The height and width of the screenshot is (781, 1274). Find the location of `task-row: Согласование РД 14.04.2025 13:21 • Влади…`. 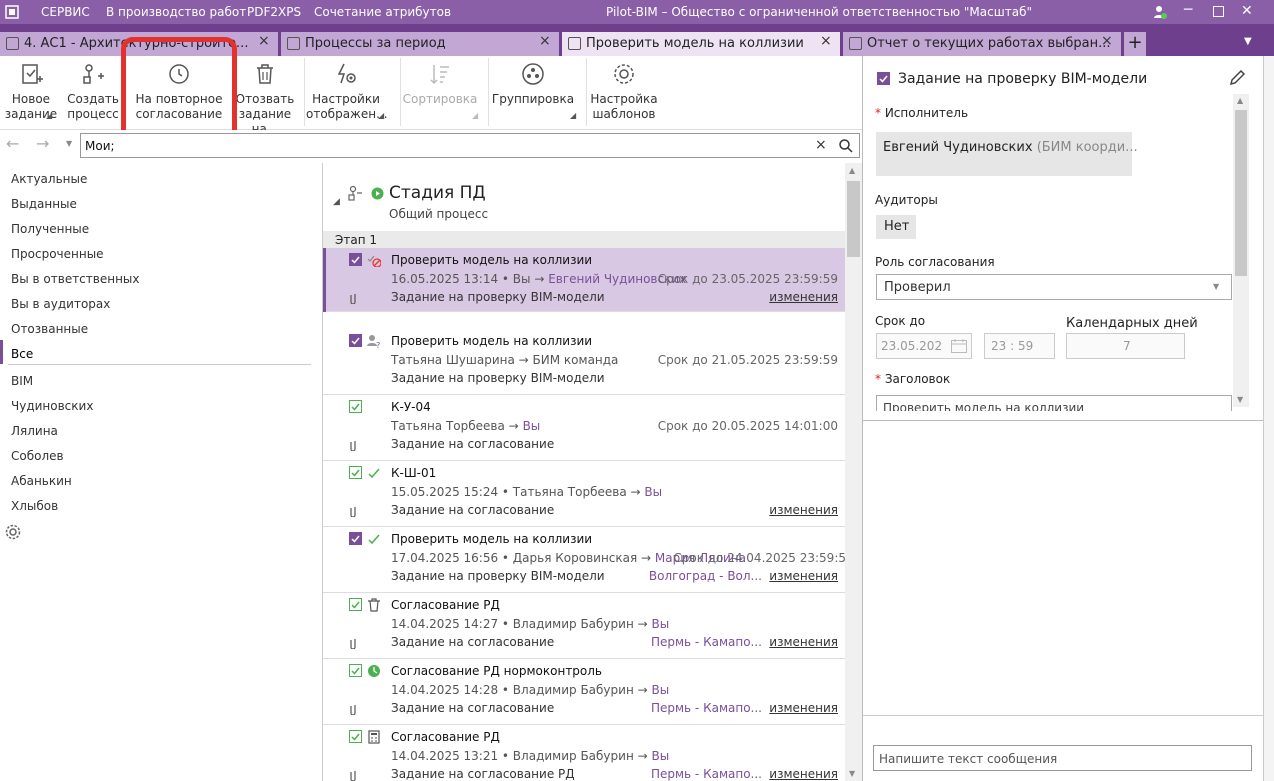

task-row: Согласование РД 14.04.2025 13:21 • Влади… is located at coordinates (584, 753).